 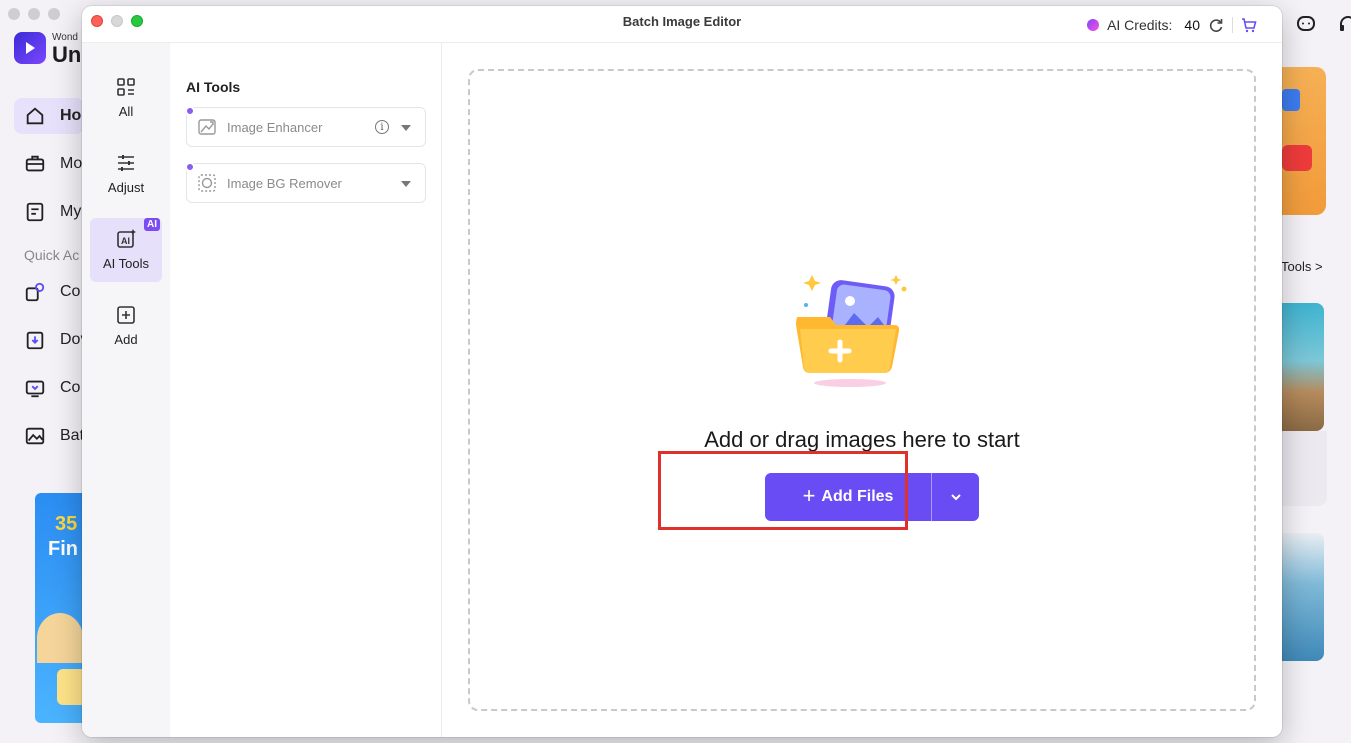 What do you see at coordinates (71, 163) in the screenshot?
I see `bg-nav-label: Mo` at bounding box center [71, 163].